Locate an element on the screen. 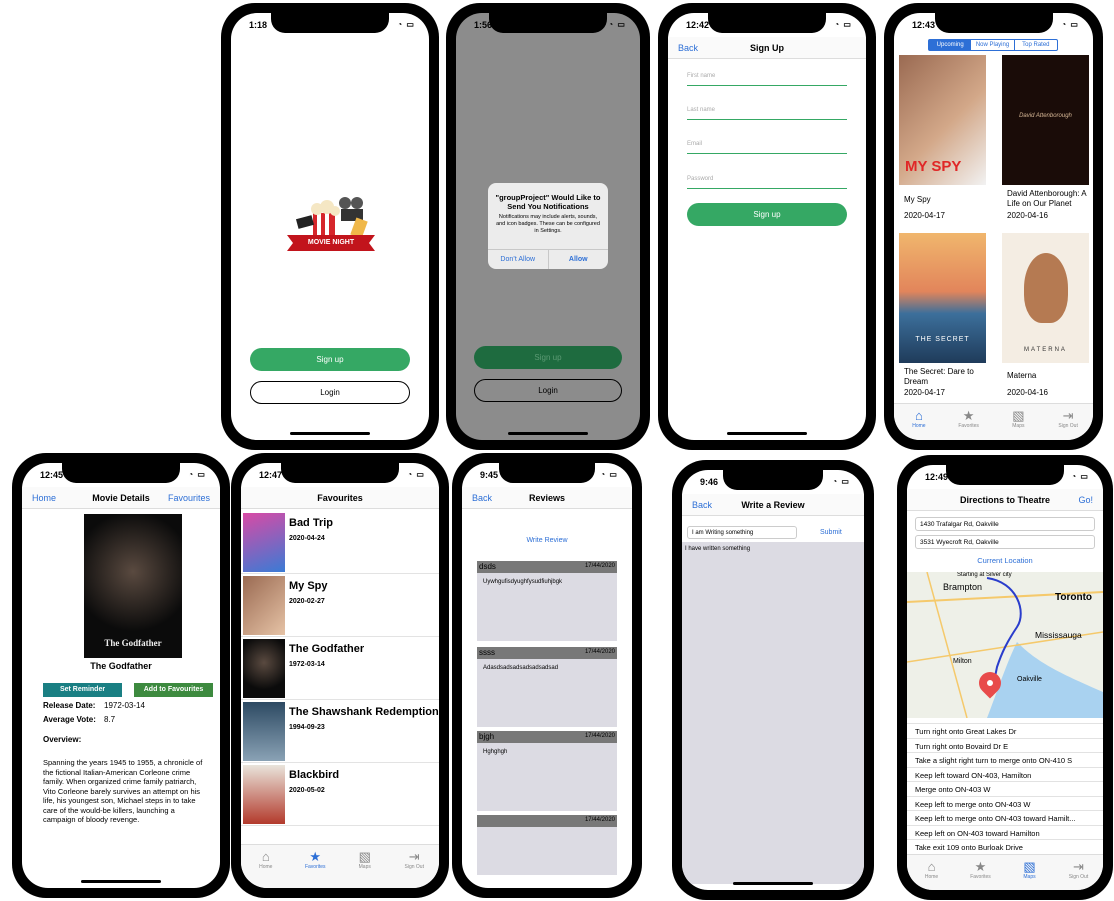  star-icon: ★ is located at coordinates (315, 856).